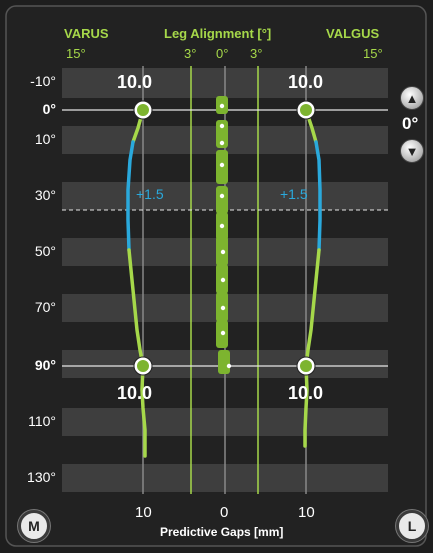 The height and width of the screenshot is (553, 433). What do you see at coordinates (306, 82) in the screenshot?
I see `gap-value-top-right: 10.0` at bounding box center [306, 82].